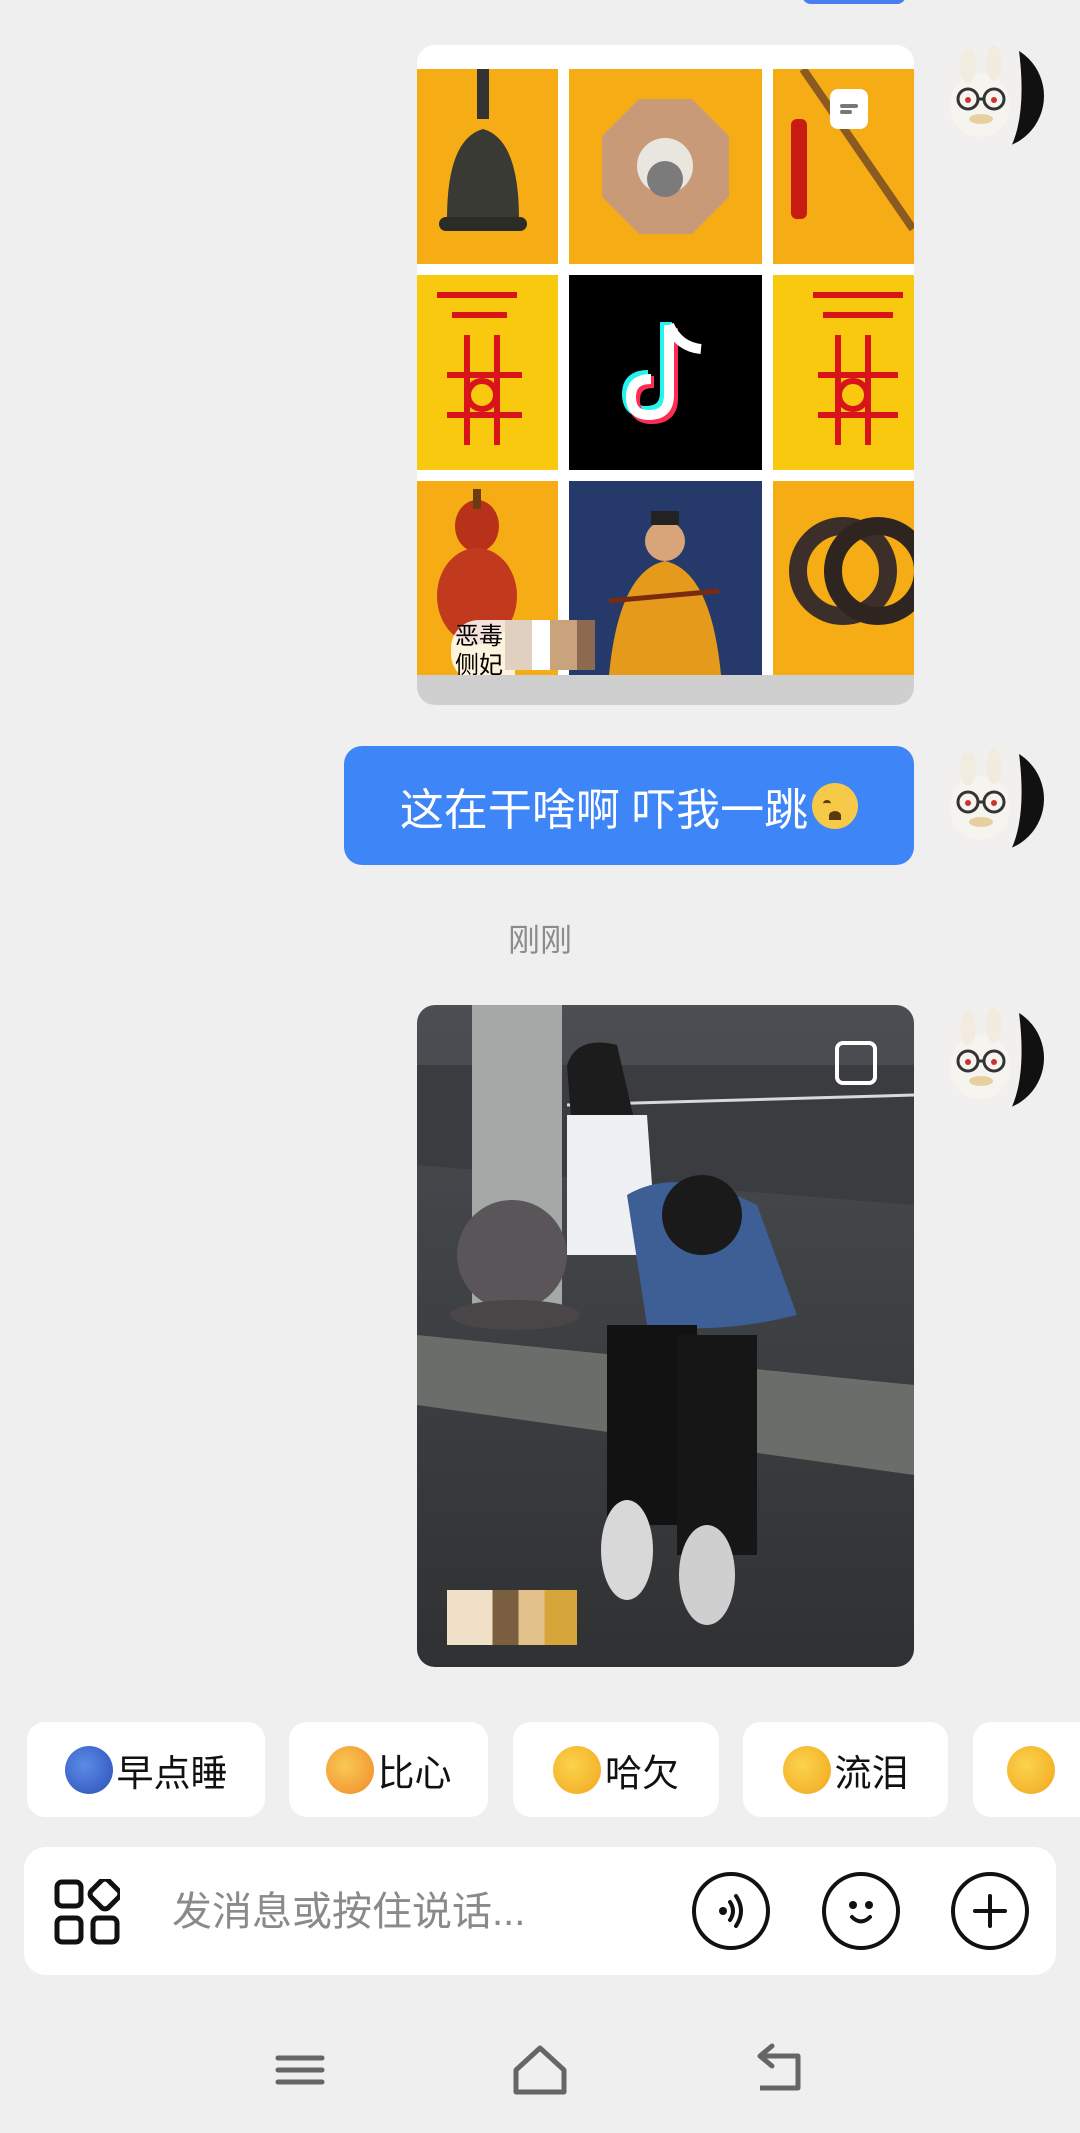  What do you see at coordinates (414, 1773) in the screenshot?
I see `chip-label: 比心` at bounding box center [414, 1773].